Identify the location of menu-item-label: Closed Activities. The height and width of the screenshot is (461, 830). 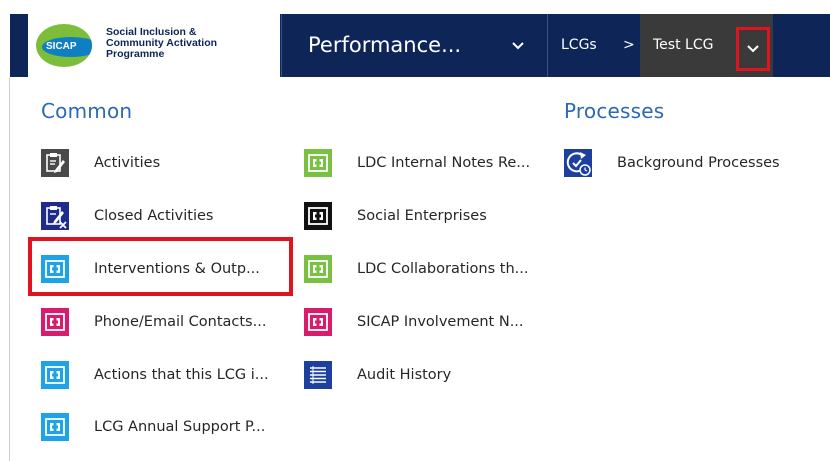
(154, 216).